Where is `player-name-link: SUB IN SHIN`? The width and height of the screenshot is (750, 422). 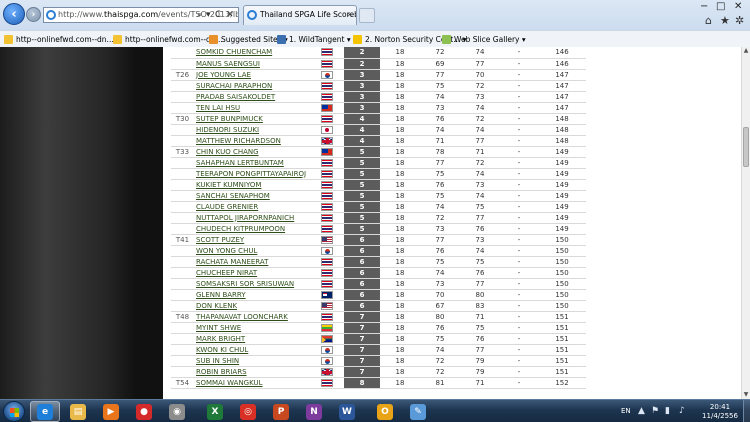 player-name-link: SUB IN SHIN is located at coordinates (217, 361).